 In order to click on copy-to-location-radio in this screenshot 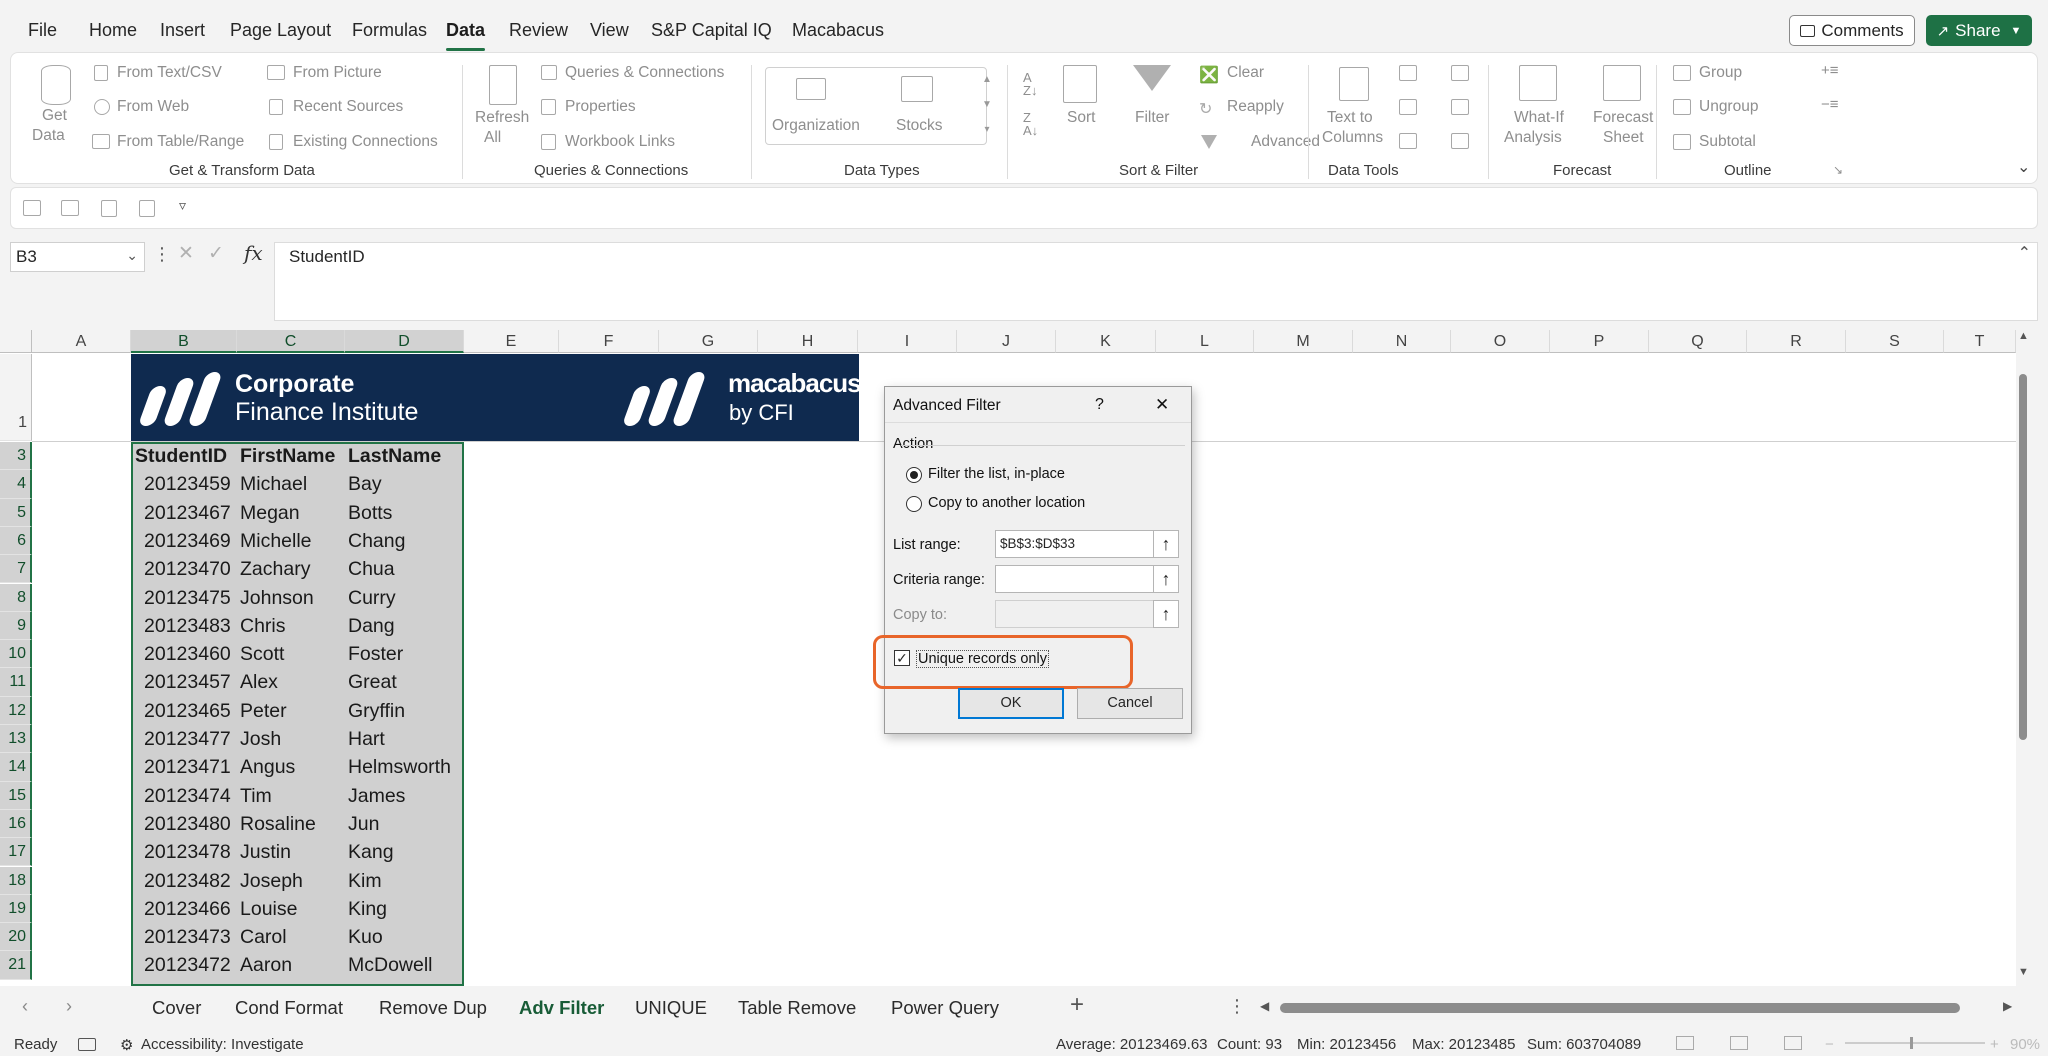, I will do `click(914, 504)`.